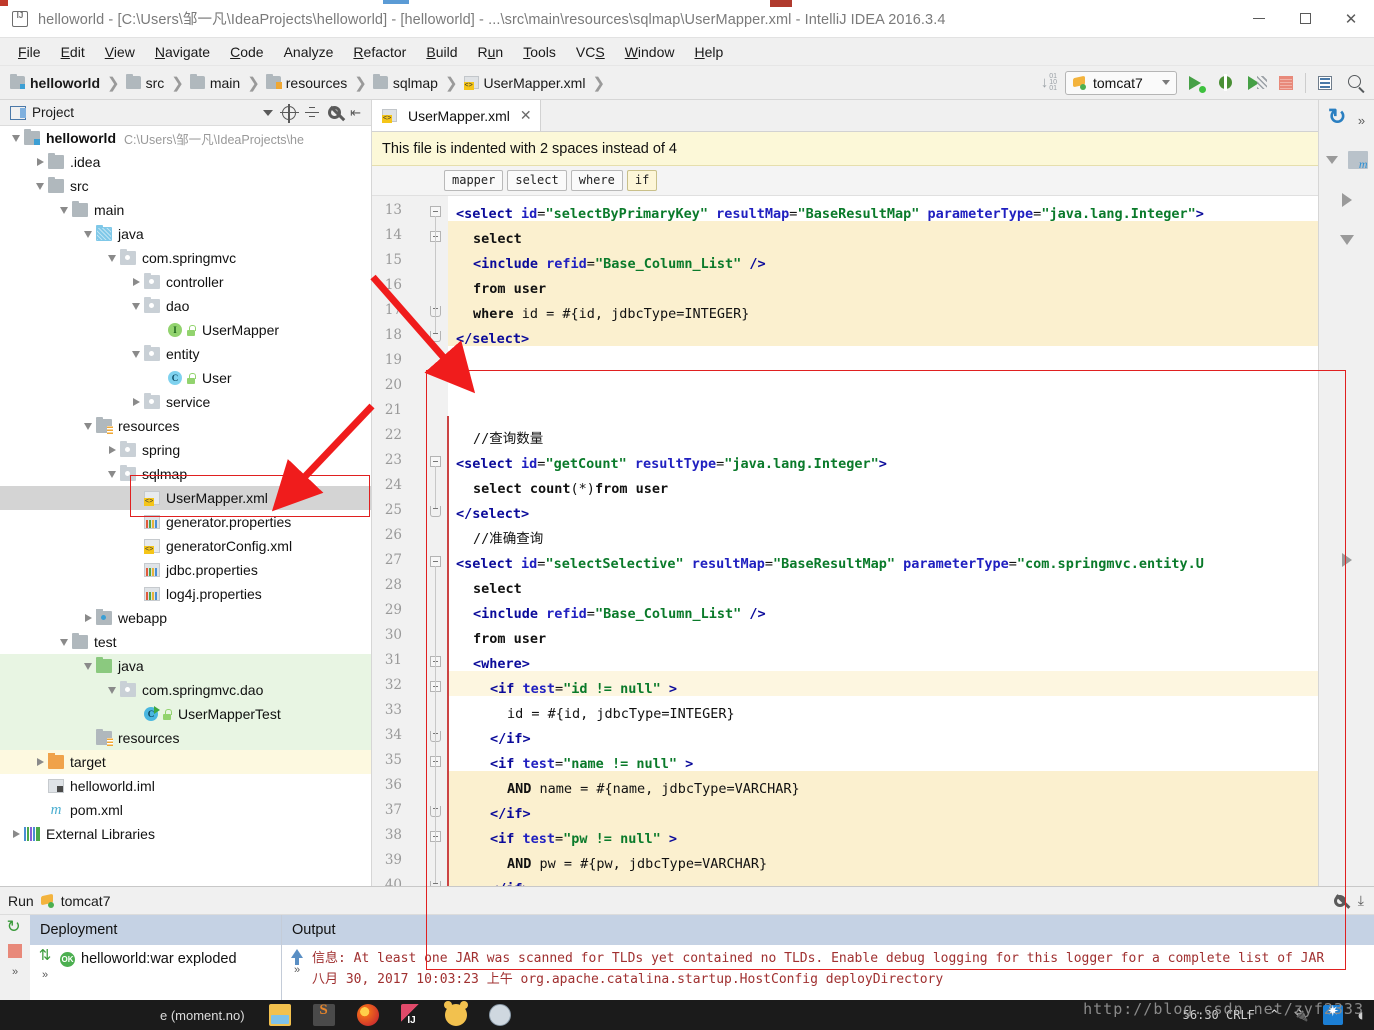 The image size is (1374, 1030). What do you see at coordinates (185, 330) in the screenshot?
I see `tree-item-usermapper: I UserMapper` at bounding box center [185, 330].